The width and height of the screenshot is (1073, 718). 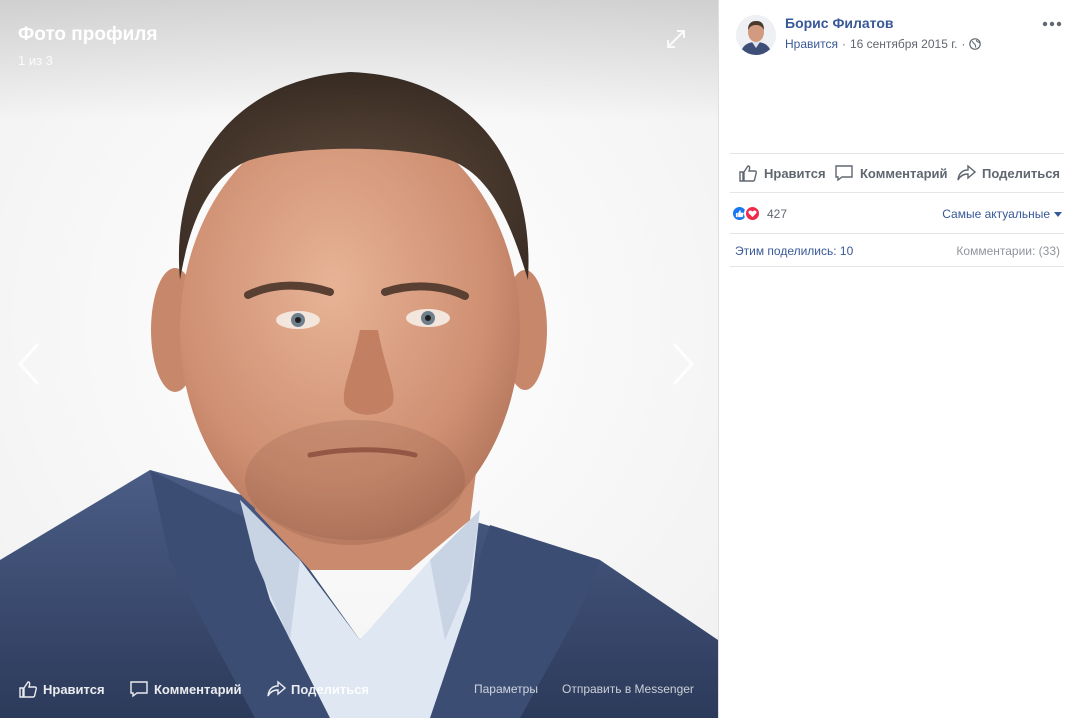 I want to click on reaction-icons, so click(x=746, y=213).